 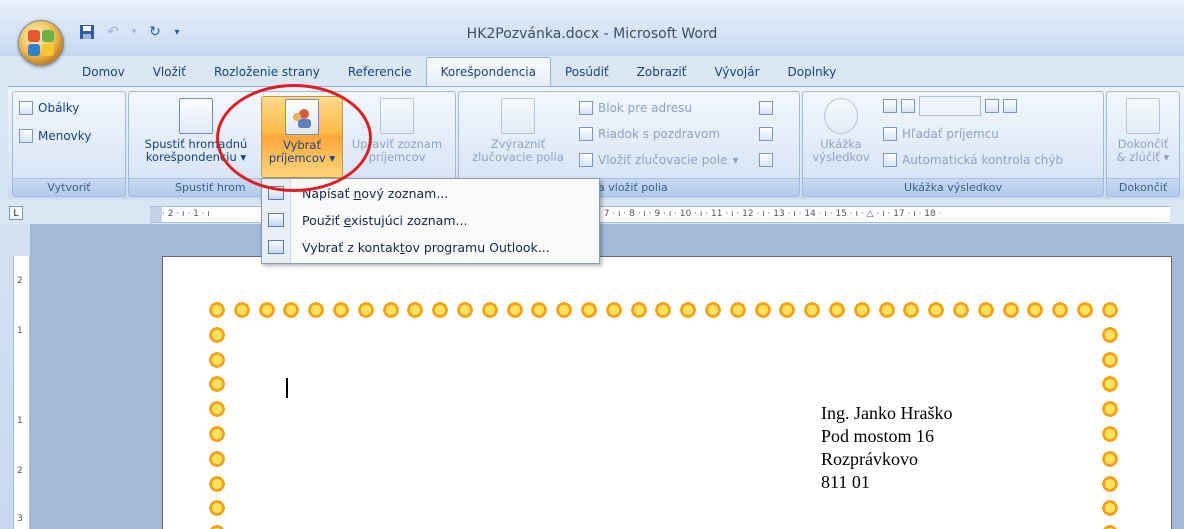 What do you see at coordinates (16, 213) in the screenshot?
I see `tab-selector: L` at bounding box center [16, 213].